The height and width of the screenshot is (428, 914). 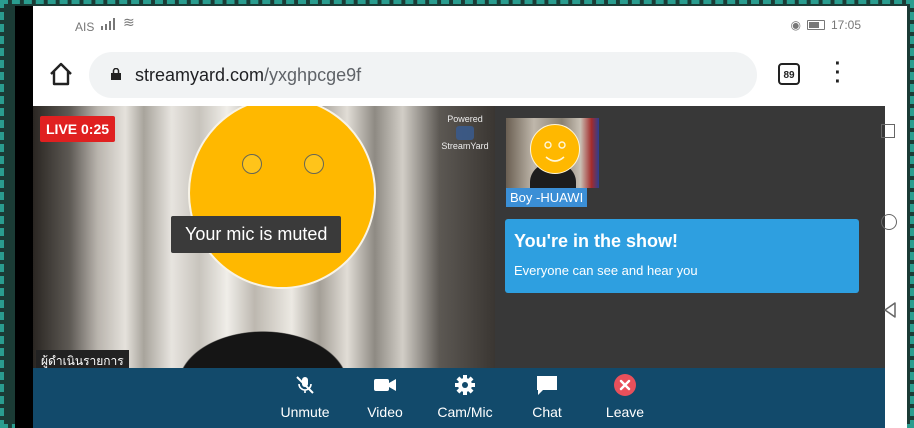 What do you see at coordinates (305, 412) in the screenshot?
I see `unmute-label: Unmute` at bounding box center [305, 412].